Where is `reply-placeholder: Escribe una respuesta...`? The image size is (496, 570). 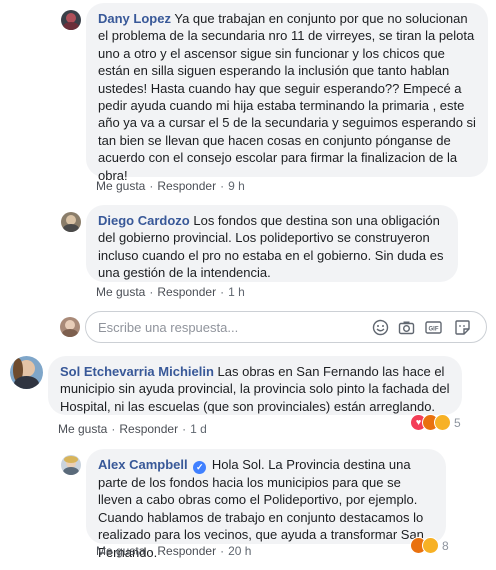 reply-placeholder: Escribe una respuesta... is located at coordinates (168, 327).